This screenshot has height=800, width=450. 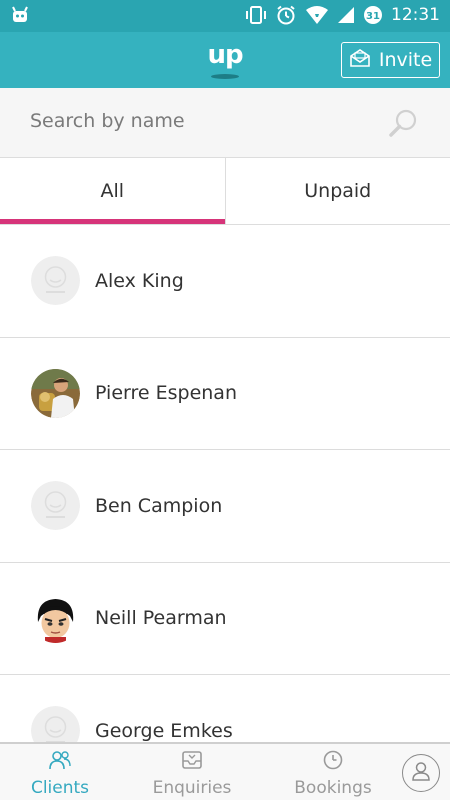 I want to click on inbox-icon, so click(x=192, y=762).